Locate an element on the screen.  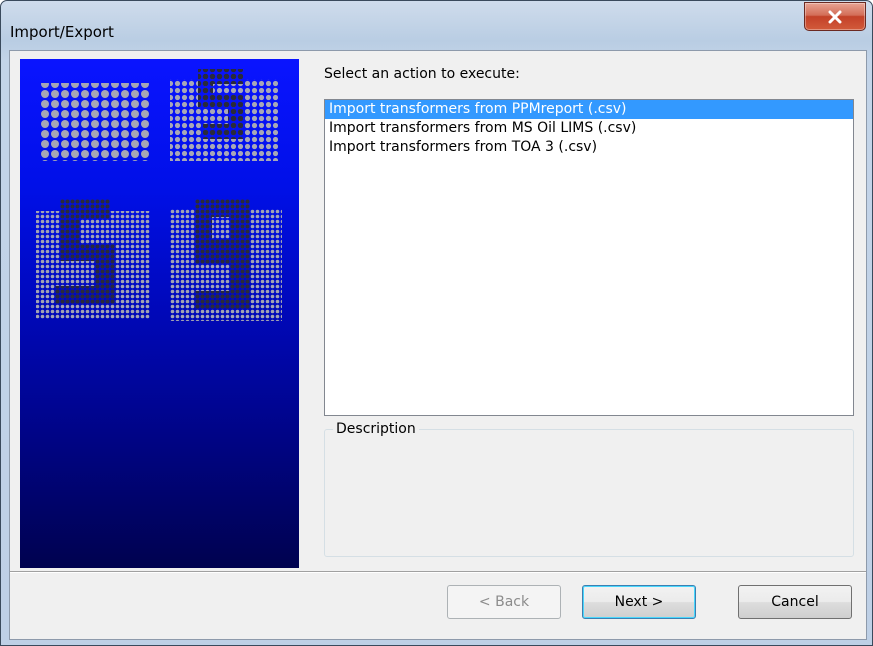
action-prompt-label: Select an action to execute: is located at coordinates (422, 74).